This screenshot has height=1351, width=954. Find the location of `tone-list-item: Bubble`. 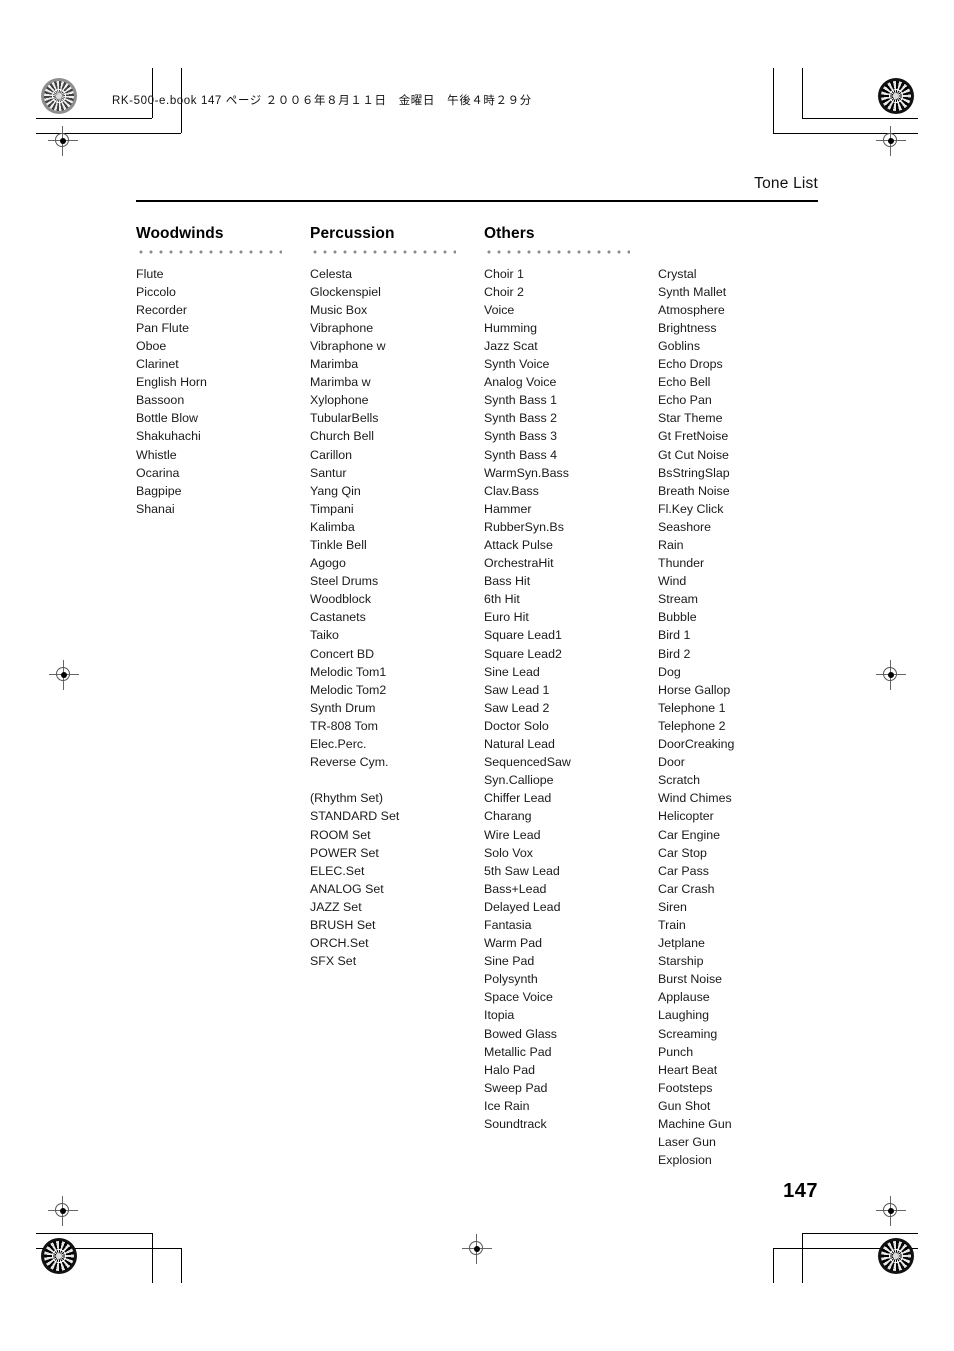

tone-list-item: Bubble is located at coordinates (677, 617).